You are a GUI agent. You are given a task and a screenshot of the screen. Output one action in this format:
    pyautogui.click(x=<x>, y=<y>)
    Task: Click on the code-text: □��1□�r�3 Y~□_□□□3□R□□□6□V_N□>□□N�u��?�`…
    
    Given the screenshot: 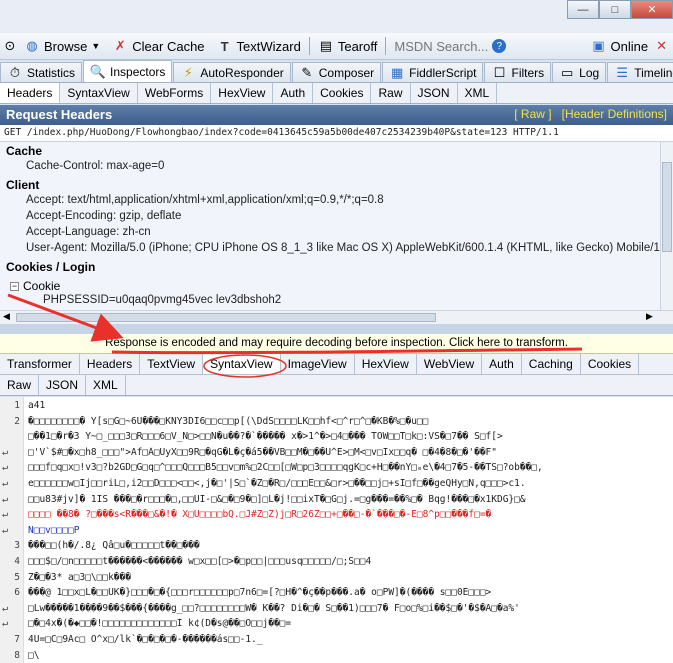 What is the action you would take?
    pyautogui.click(x=265, y=437)
    